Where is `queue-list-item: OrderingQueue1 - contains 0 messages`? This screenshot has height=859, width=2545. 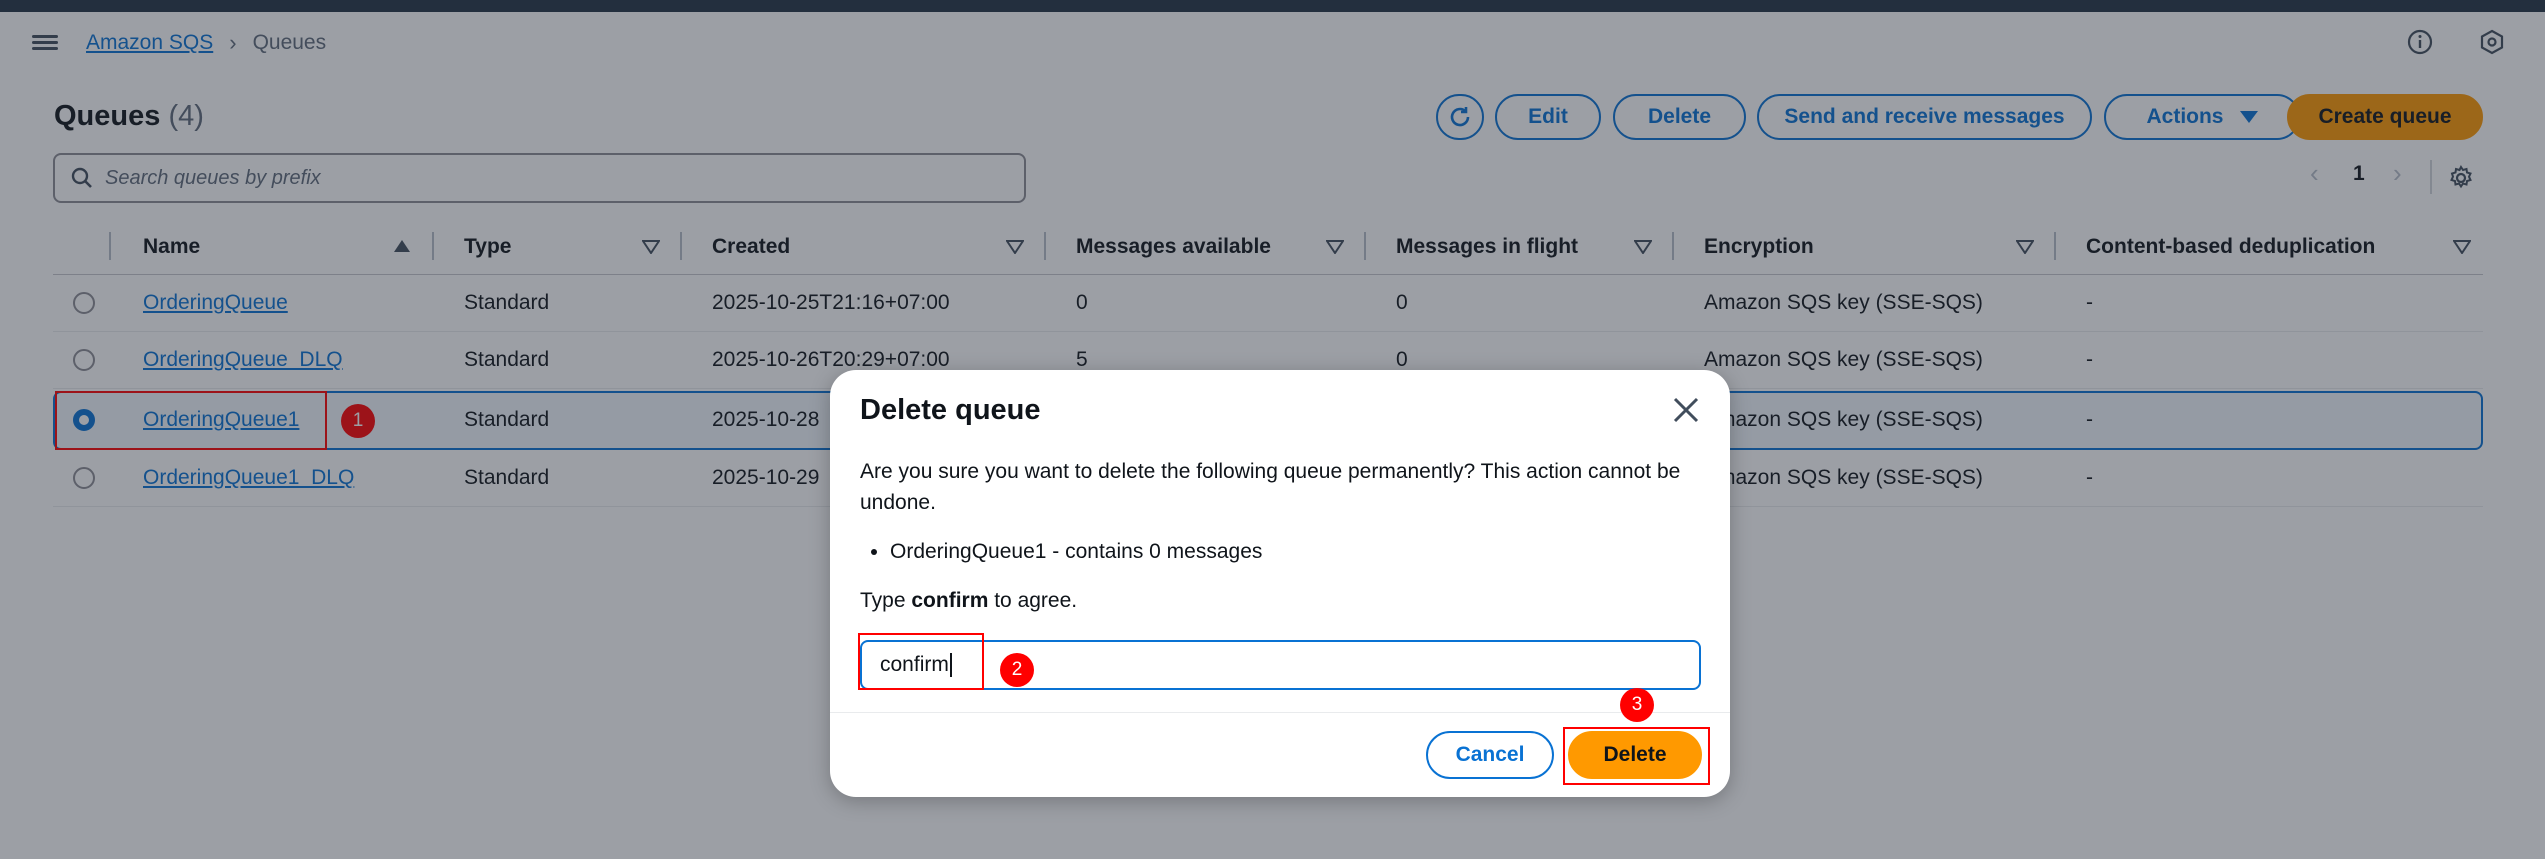
queue-list-item: OrderingQueue1 - contains 0 messages is located at coordinates (1295, 551).